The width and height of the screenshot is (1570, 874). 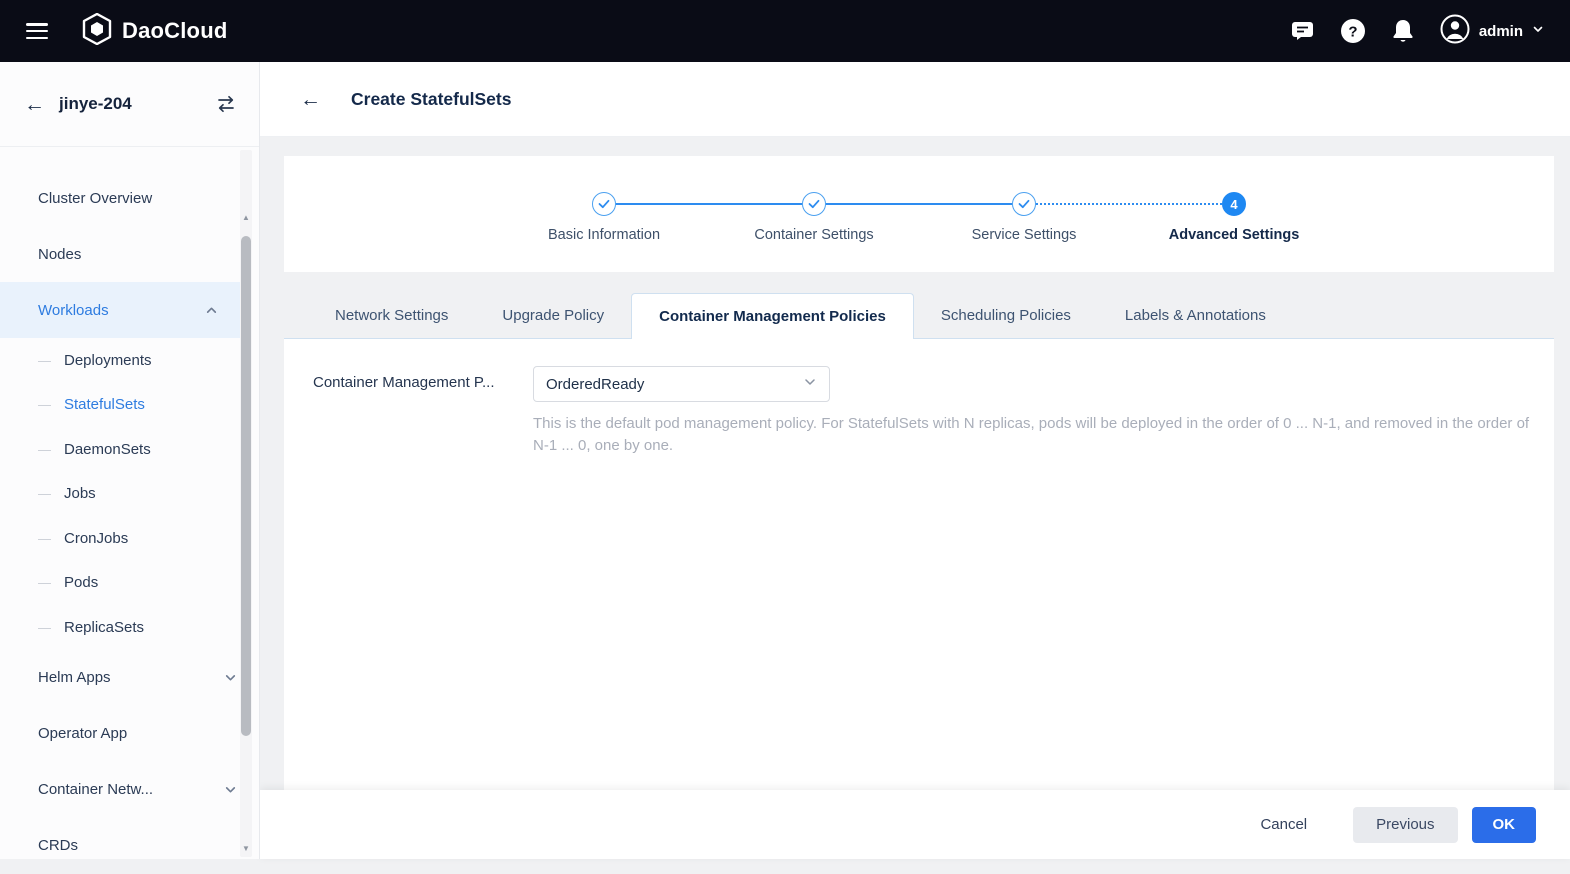 I want to click on cancel-button: Cancel, so click(x=1283, y=825).